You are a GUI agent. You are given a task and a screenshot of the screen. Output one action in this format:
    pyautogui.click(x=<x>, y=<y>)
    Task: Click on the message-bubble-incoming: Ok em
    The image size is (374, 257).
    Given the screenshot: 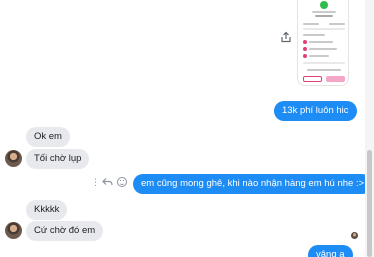 What is the action you would take?
    pyautogui.click(x=48, y=137)
    